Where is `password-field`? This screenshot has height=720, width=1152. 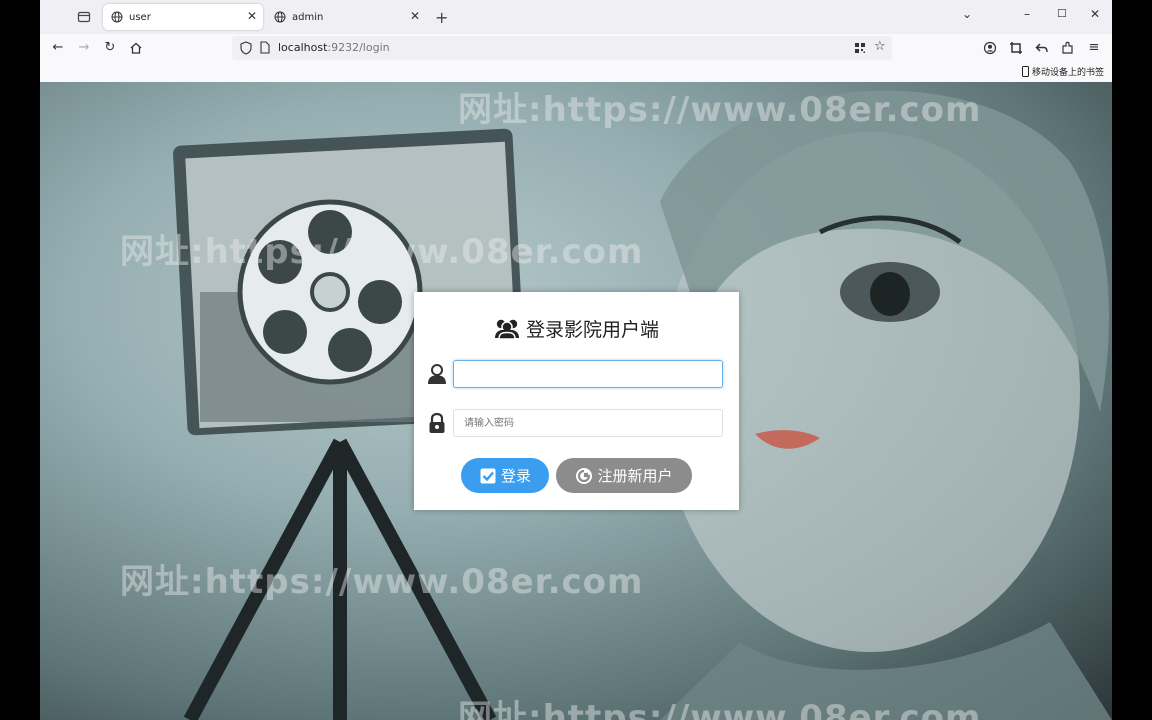 password-field is located at coordinates (588, 423).